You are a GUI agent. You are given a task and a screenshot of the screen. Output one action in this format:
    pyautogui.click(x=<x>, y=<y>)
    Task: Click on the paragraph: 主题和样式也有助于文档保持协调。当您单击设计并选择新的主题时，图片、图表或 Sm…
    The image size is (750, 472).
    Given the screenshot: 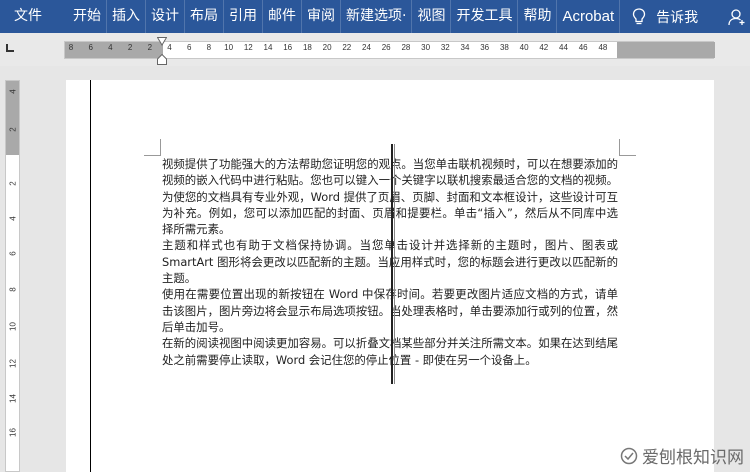 What is the action you would take?
    pyautogui.click(x=390, y=261)
    